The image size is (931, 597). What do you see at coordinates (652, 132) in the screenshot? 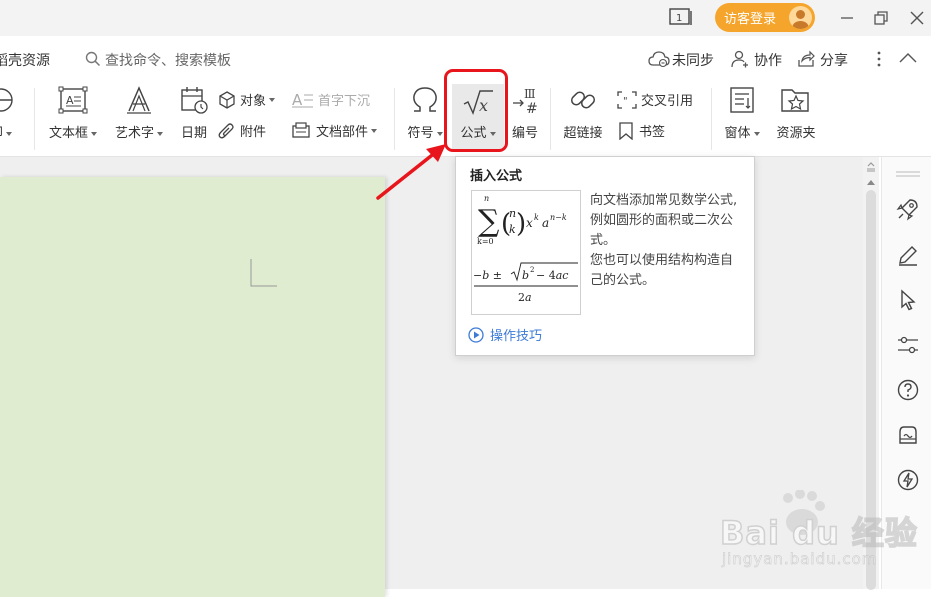
I see `bookmark-label: 书签` at bounding box center [652, 132].